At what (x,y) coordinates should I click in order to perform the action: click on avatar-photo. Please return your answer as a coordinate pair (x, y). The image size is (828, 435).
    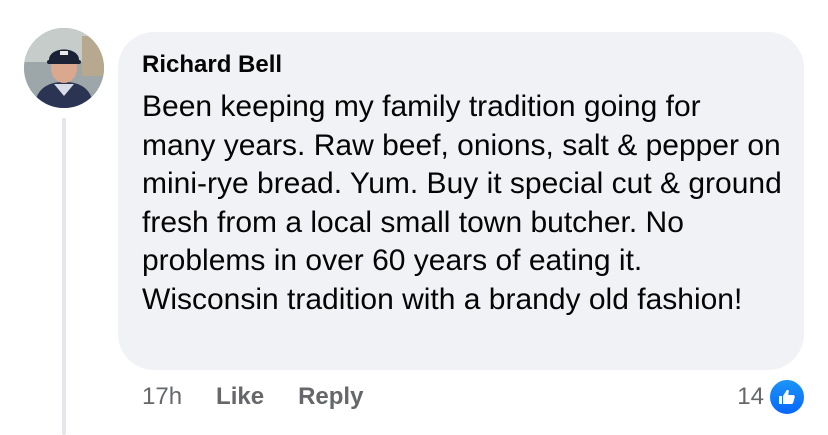
    Looking at the image, I should click on (64, 68).